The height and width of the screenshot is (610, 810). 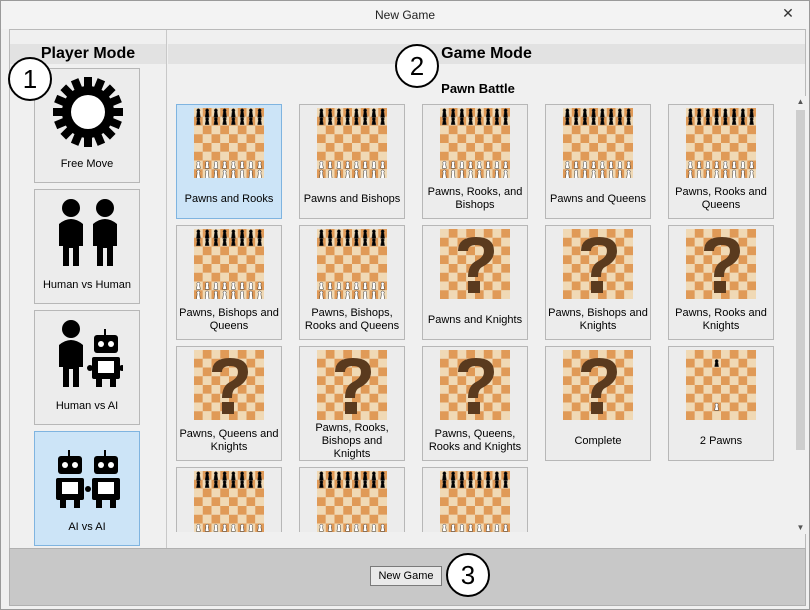 I want to click on game-mode-tile: Complete, so click(x=598, y=403).